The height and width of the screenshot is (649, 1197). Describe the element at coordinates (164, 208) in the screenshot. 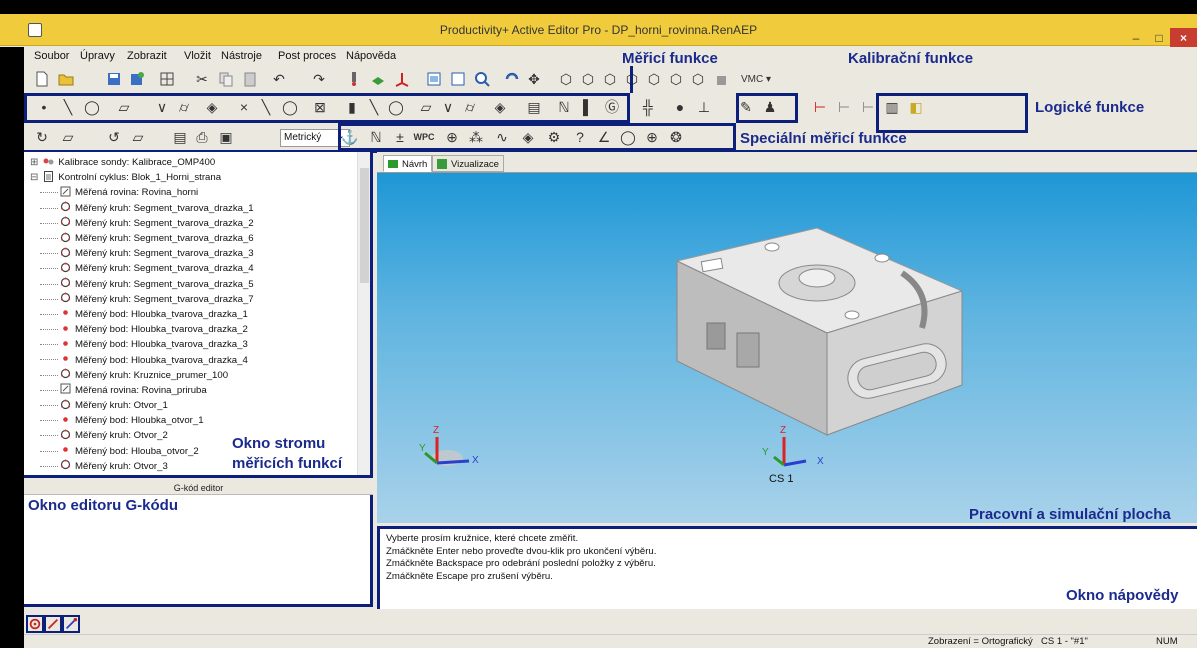

I see `tree-item-label: Měřený kruh: Segment_tvarova_drazka_1` at that location.